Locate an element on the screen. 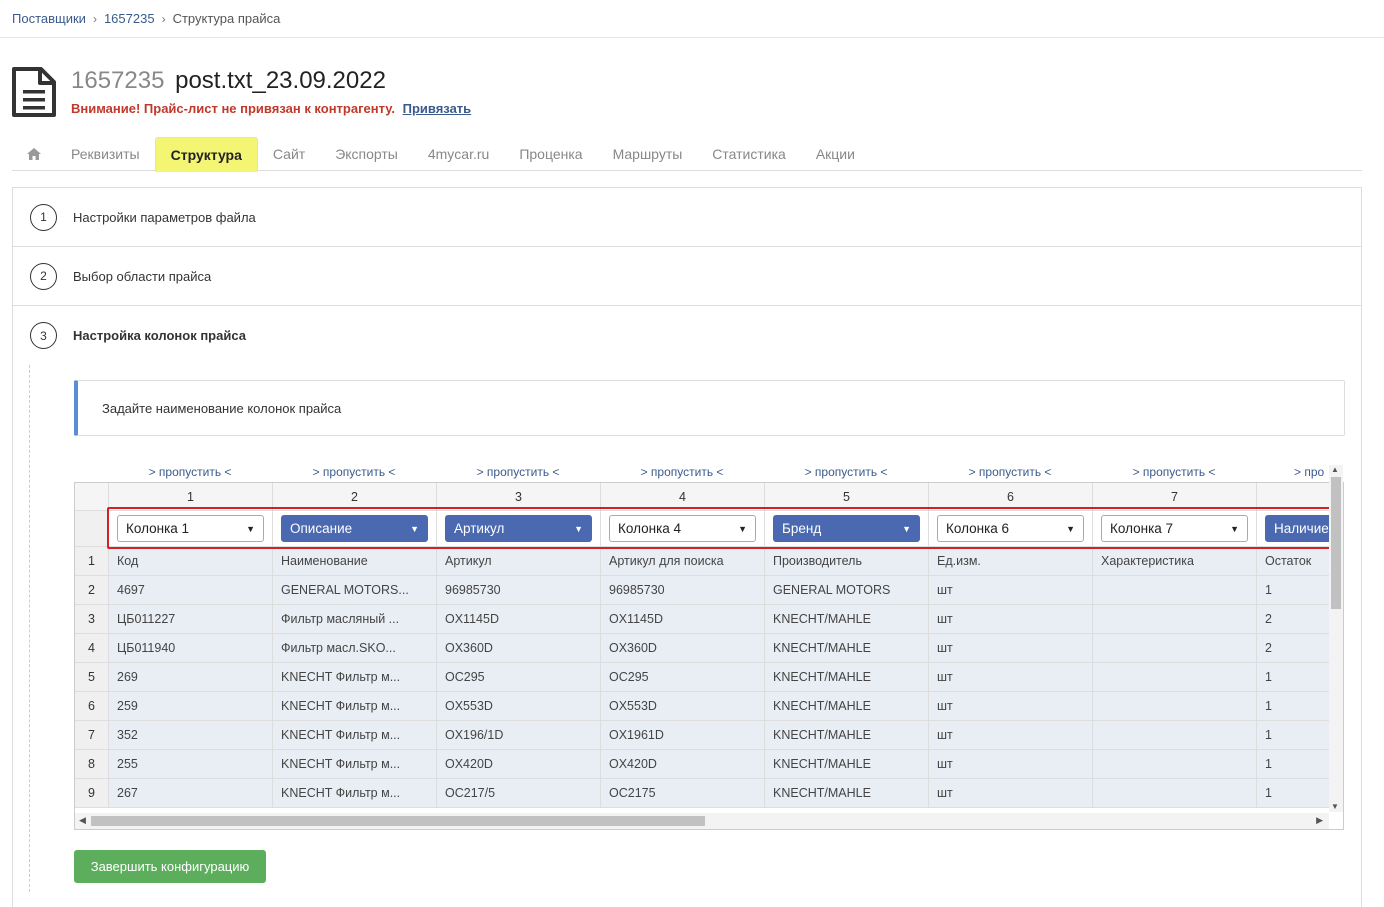  info-box: Задайте наименование колонок прайса is located at coordinates (709, 408).